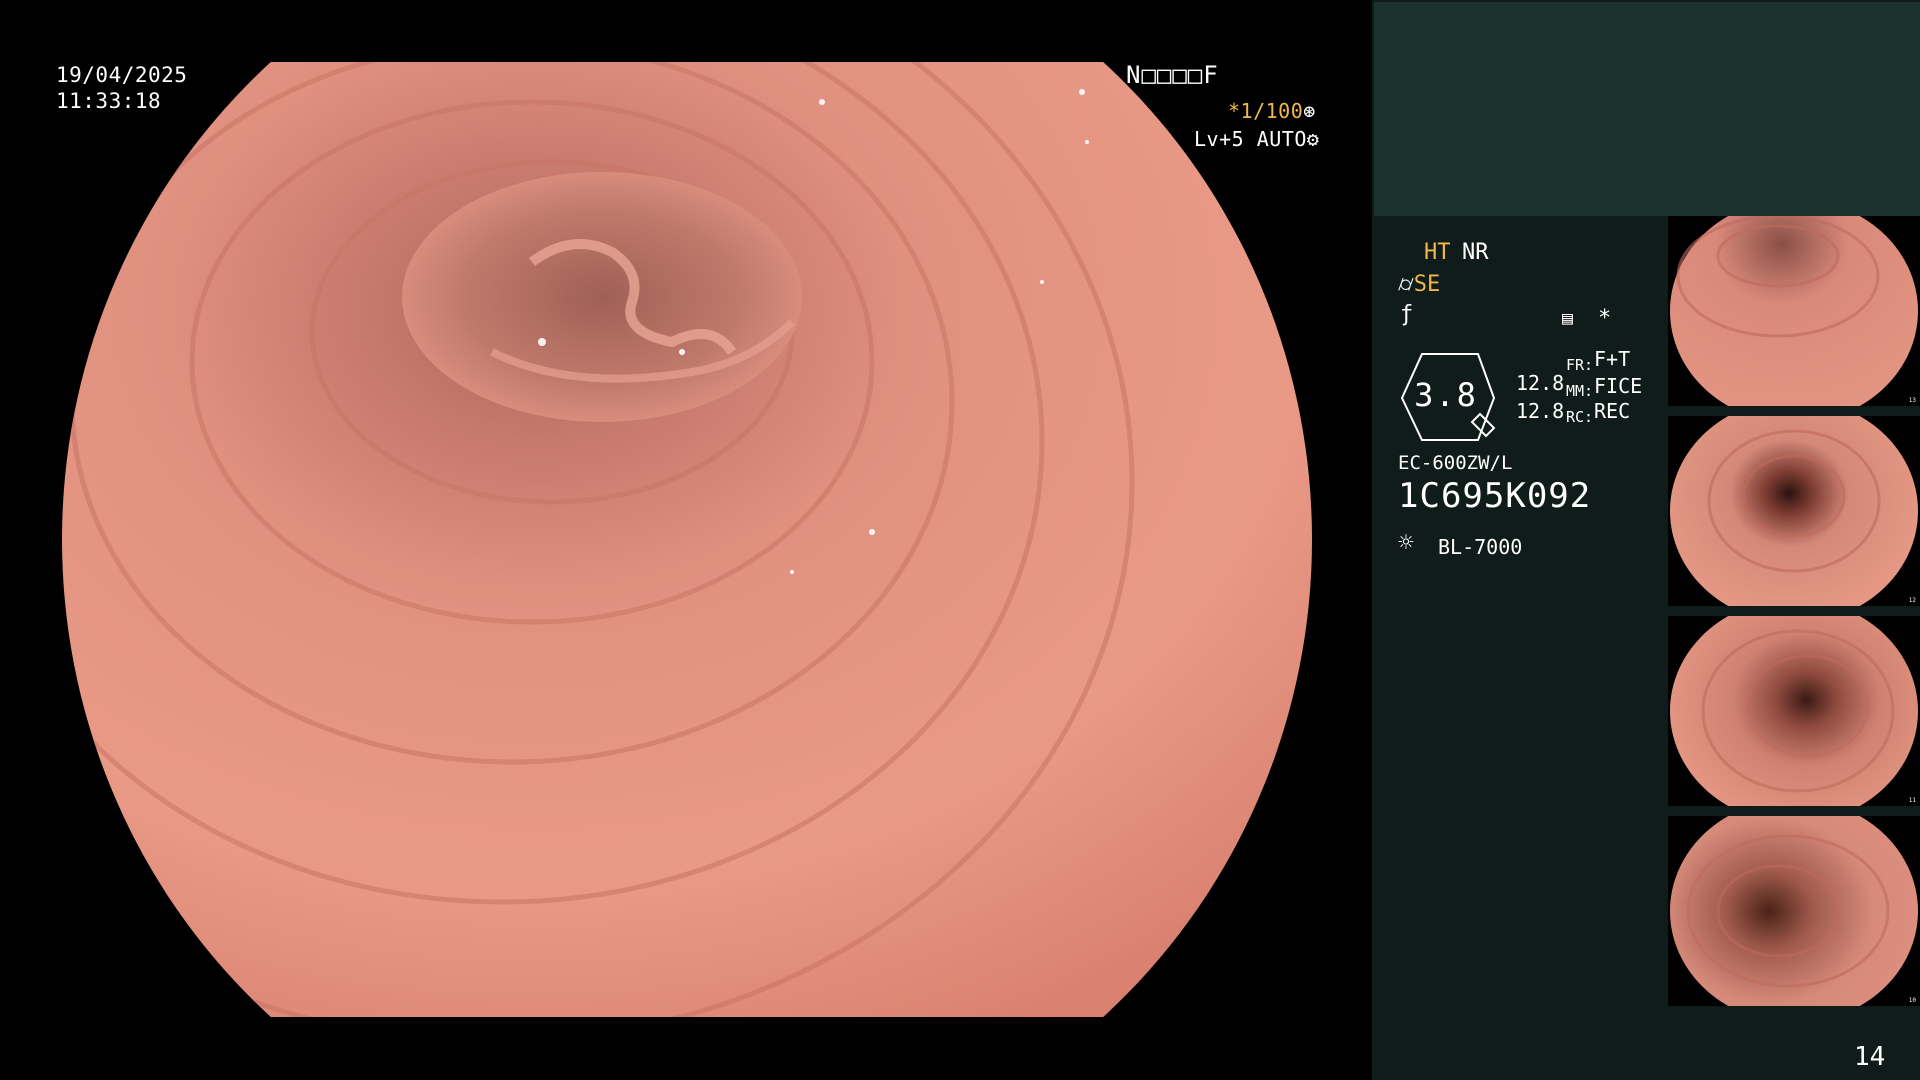 Image resolution: width=1920 pixels, height=1080 pixels. What do you see at coordinates (1540, 383) in the screenshot?
I see `value-1: 12.8` at bounding box center [1540, 383].